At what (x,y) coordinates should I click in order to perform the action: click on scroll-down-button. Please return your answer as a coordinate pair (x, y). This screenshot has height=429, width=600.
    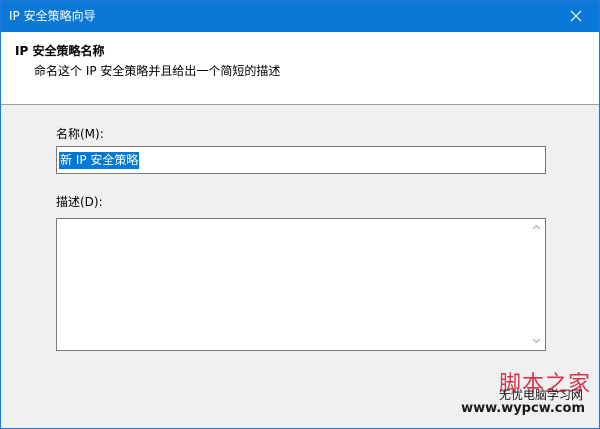
    Looking at the image, I should click on (536, 341).